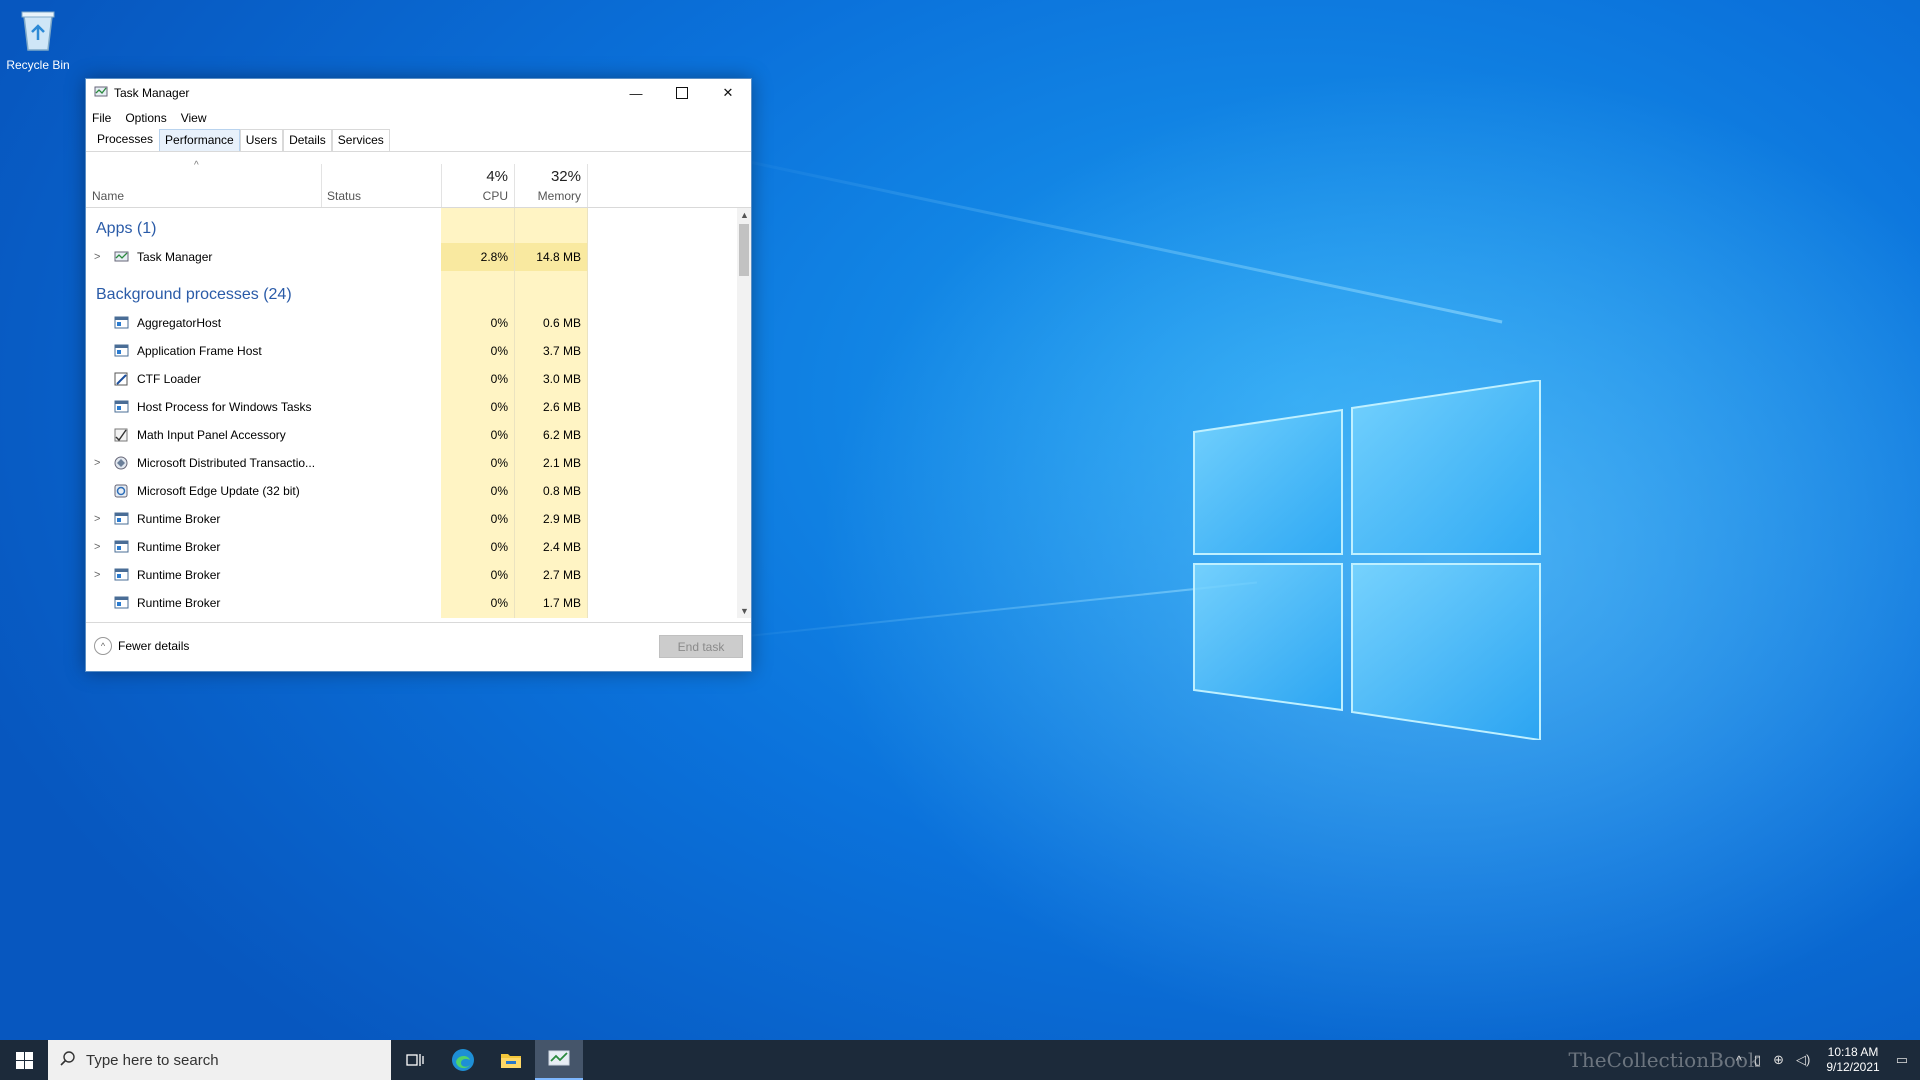  What do you see at coordinates (360, 140) in the screenshot?
I see `tab-services: Services` at bounding box center [360, 140].